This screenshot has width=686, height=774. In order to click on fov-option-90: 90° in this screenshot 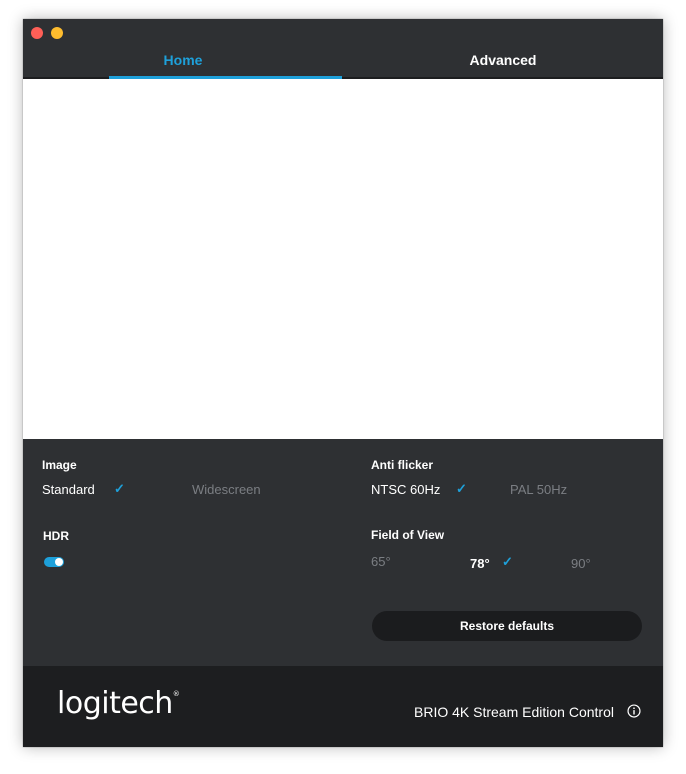, I will do `click(581, 563)`.